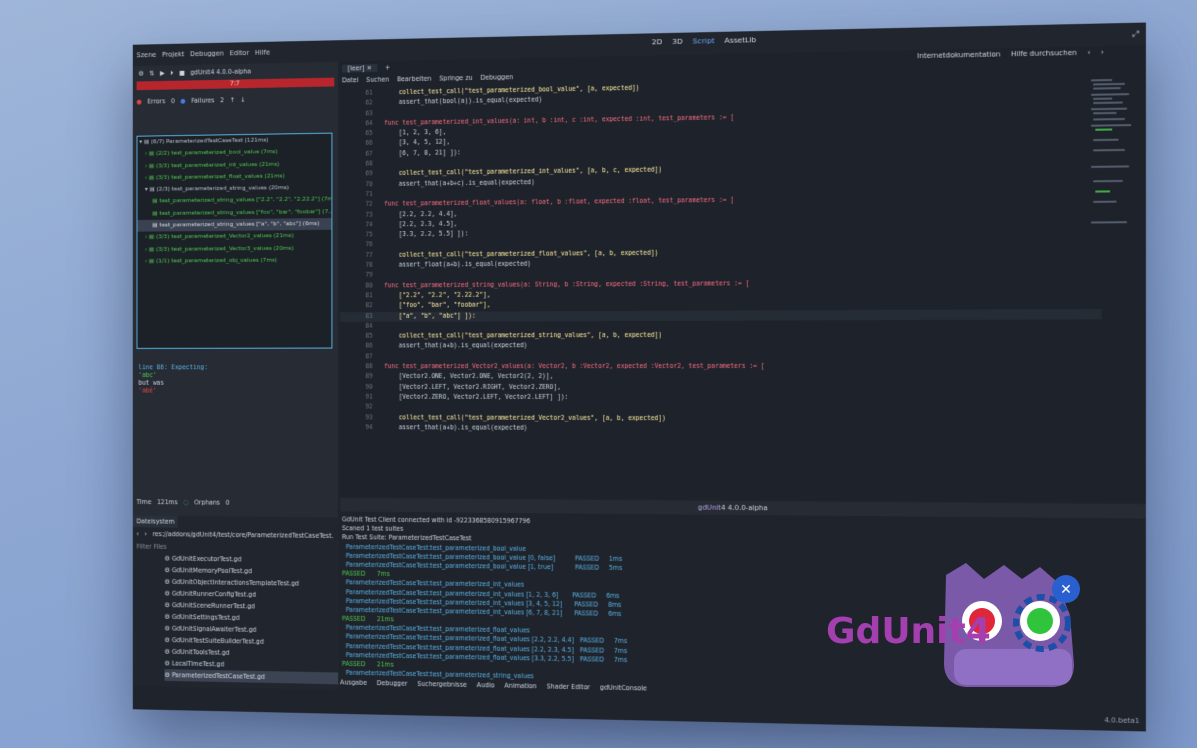  I want to click on workspace-assetlib: AssetLib, so click(741, 40).